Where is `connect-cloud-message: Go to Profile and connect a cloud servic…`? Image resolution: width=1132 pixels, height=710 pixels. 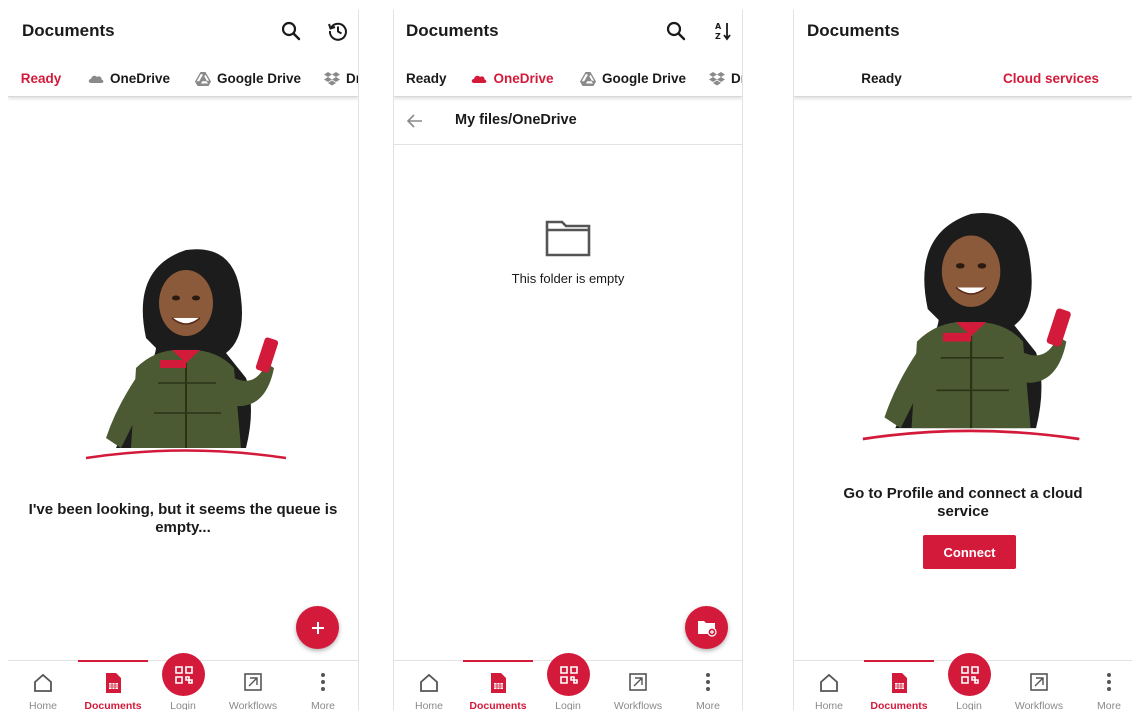 connect-cloud-message: Go to Profile and connect a cloud servic… is located at coordinates (963, 502).